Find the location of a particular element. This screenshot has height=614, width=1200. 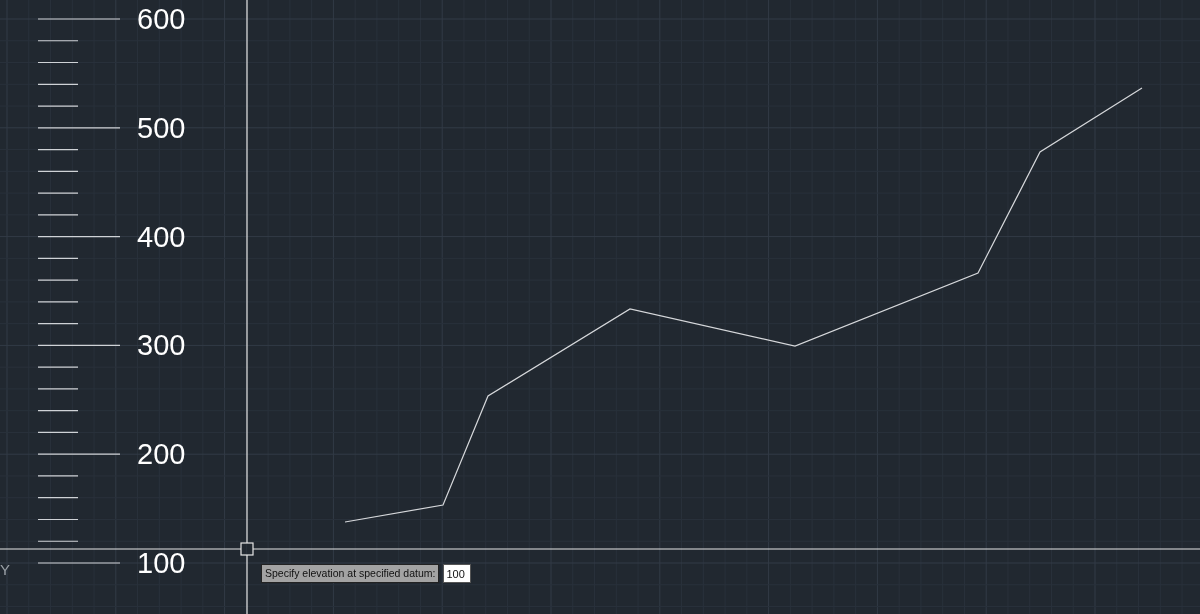

elevation-input-field: 100 is located at coordinates (457, 573).